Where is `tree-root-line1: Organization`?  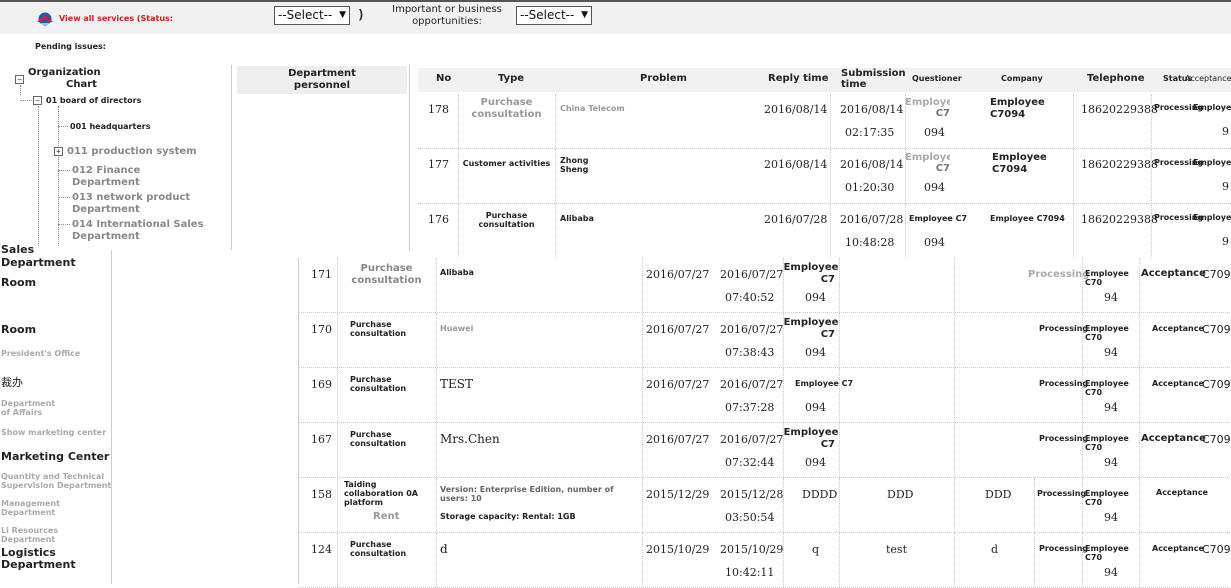 tree-root-line1: Organization is located at coordinates (64, 72).